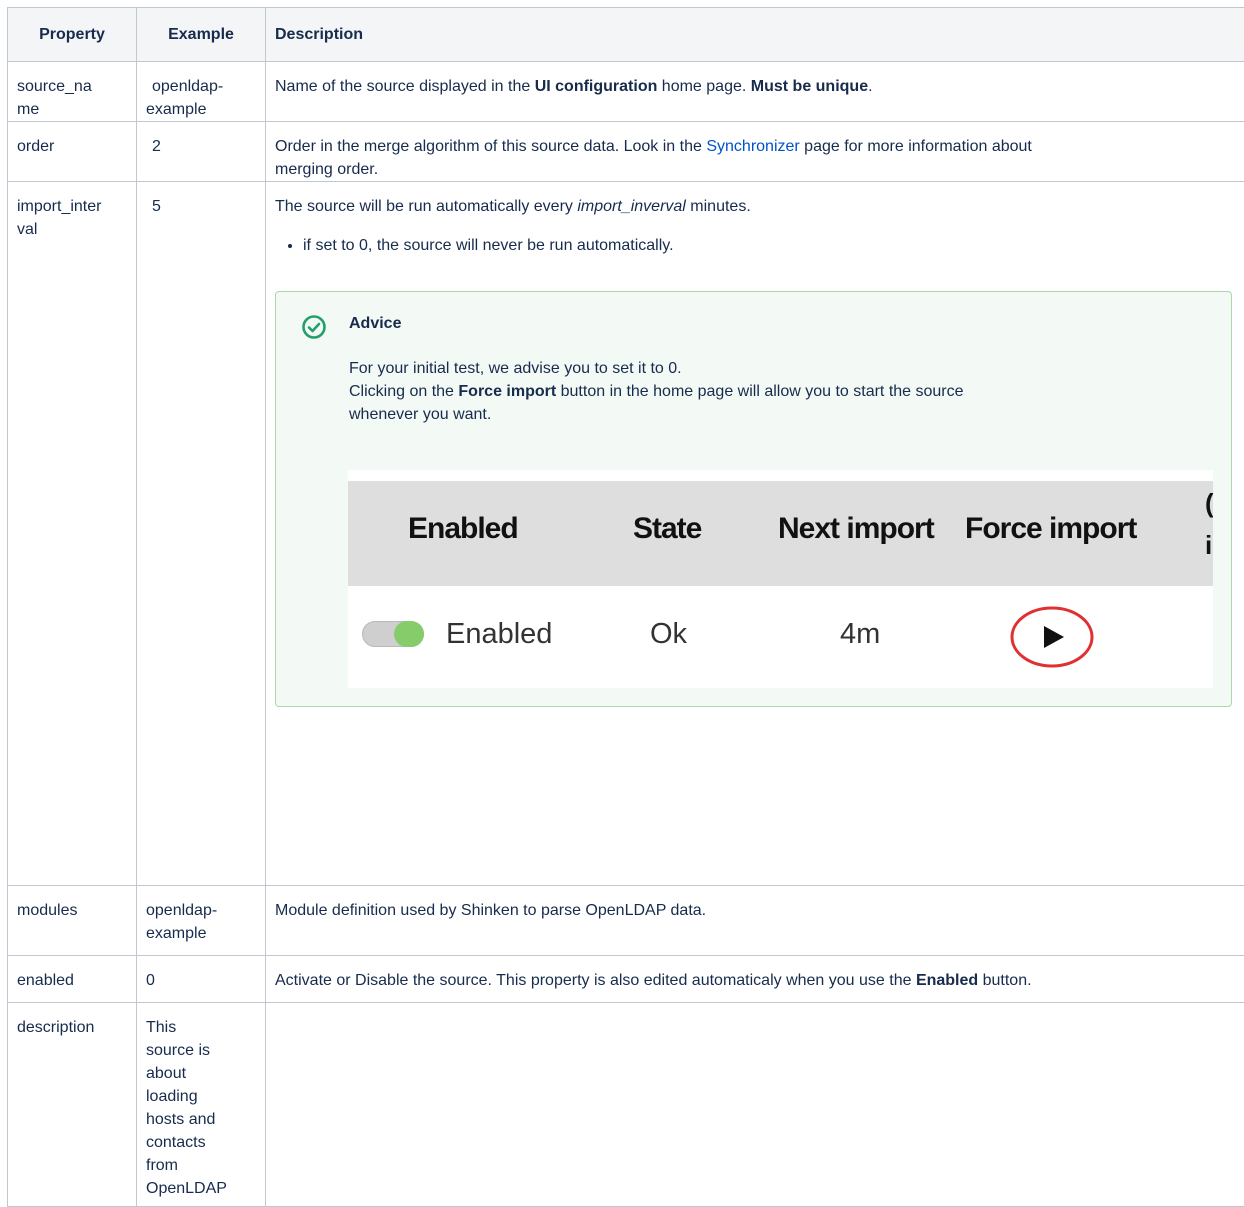 Image resolution: width=1244 pixels, height=1207 pixels. What do you see at coordinates (72, 152) in the screenshot?
I see `property-cell: order` at bounding box center [72, 152].